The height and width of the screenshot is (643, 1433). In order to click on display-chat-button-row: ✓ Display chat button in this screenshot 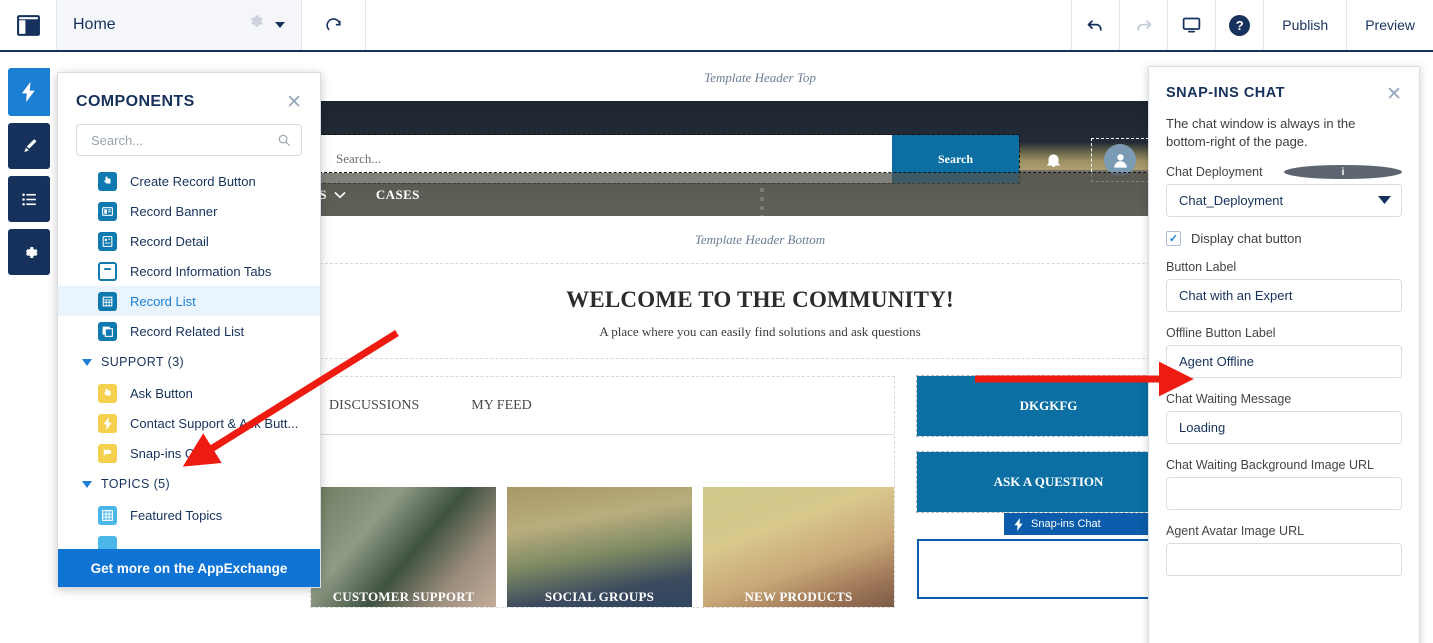, I will do `click(1284, 239)`.